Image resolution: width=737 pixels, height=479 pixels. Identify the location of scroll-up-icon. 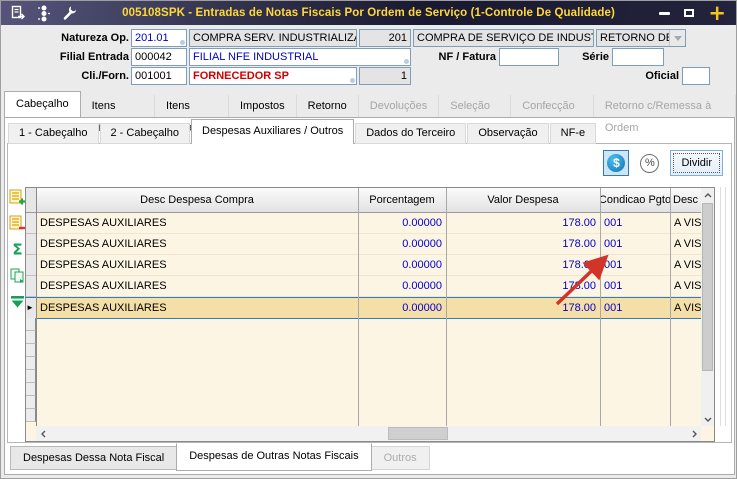
(707, 195).